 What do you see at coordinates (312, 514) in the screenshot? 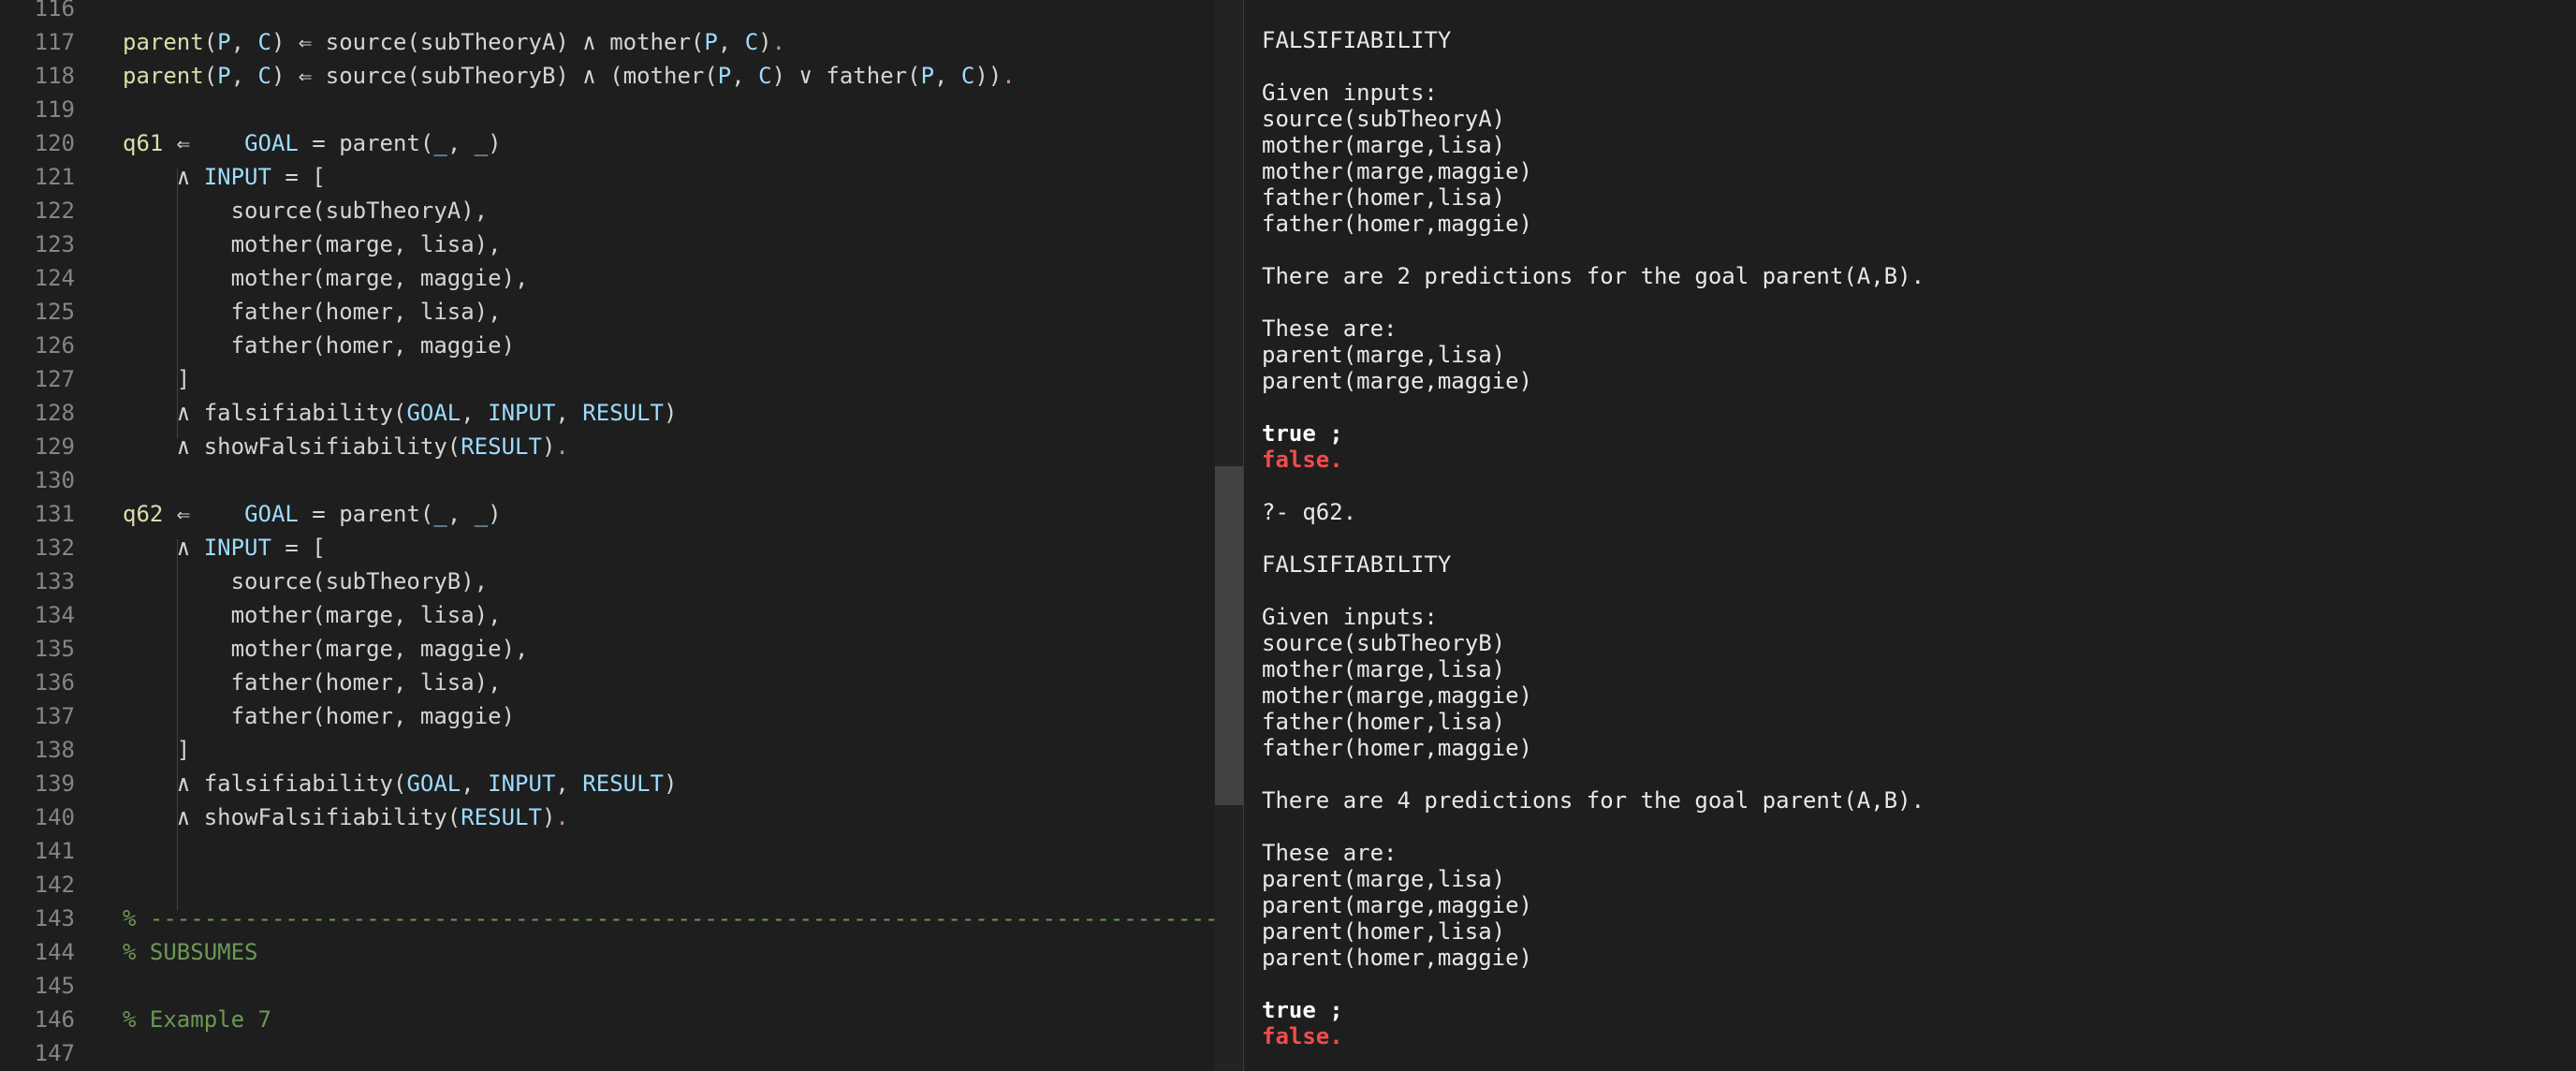
I see `code-text: q62 ⇐ GOAL = parent(_, _)` at bounding box center [312, 514].